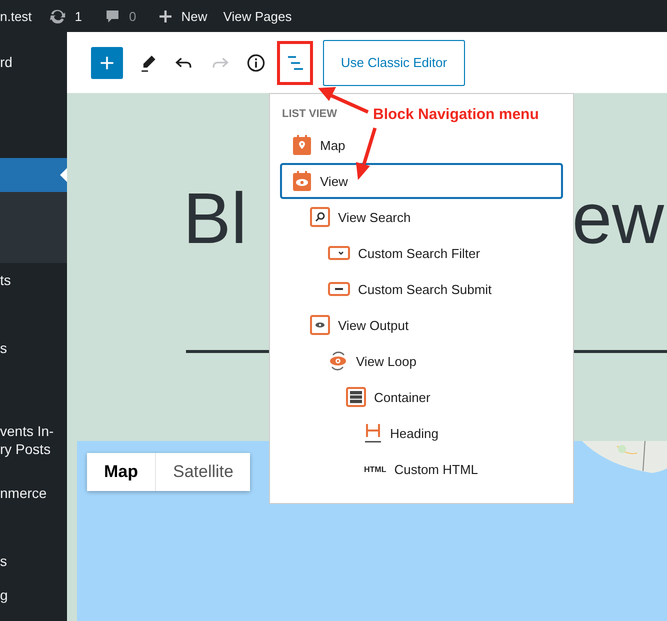 The image size is (667, 621). What do you see at coordinates (421, 361) in the screenshot?
I see `block-list-item: View Loop` at bounding box center [421, 361].